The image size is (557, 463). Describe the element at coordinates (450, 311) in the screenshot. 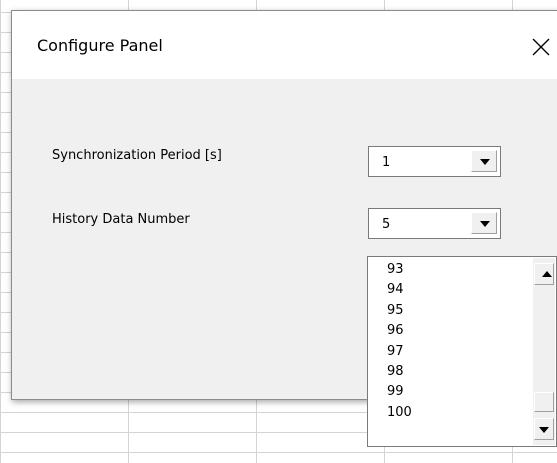

I see `list-item: 95` at that location.